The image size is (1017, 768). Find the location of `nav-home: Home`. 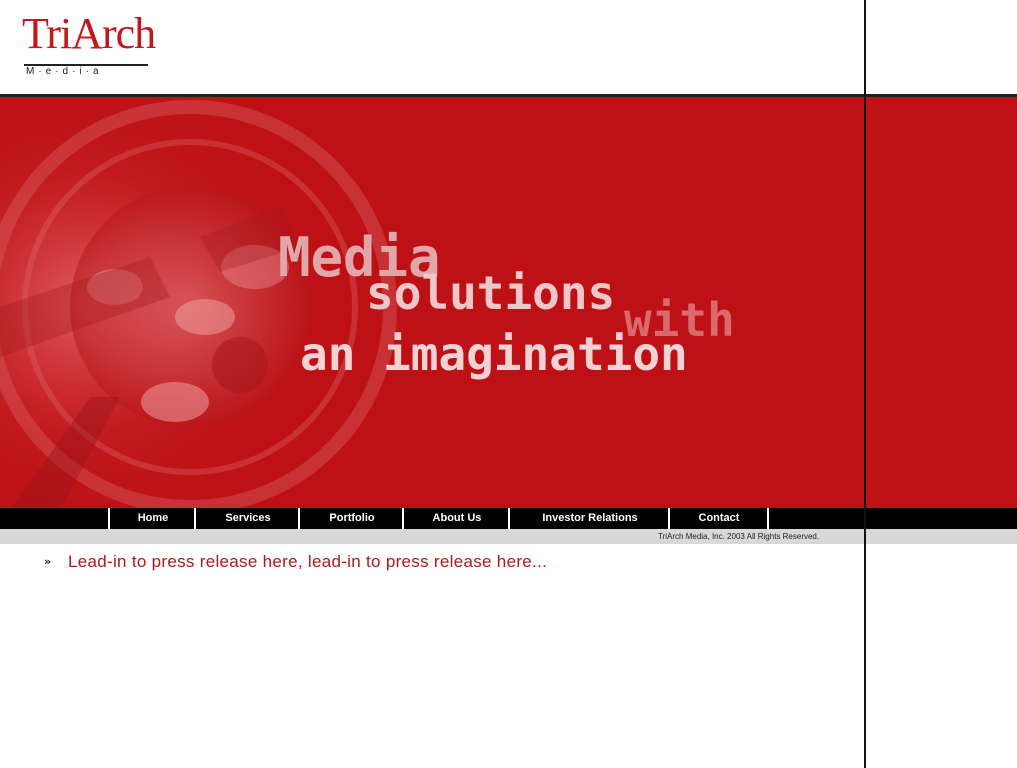

nav-home: Home is located at coordinates (152, 518).